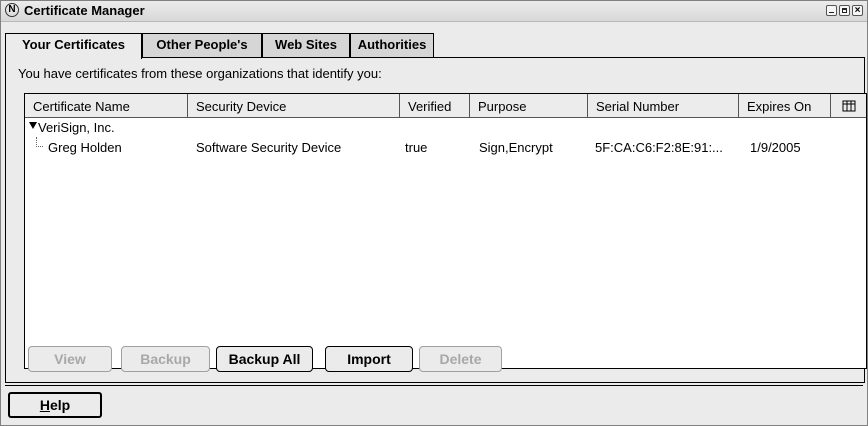  Describe the element at coordinates (44, 405) in the screenshot. I see `help-mnemonic: H` at that location.